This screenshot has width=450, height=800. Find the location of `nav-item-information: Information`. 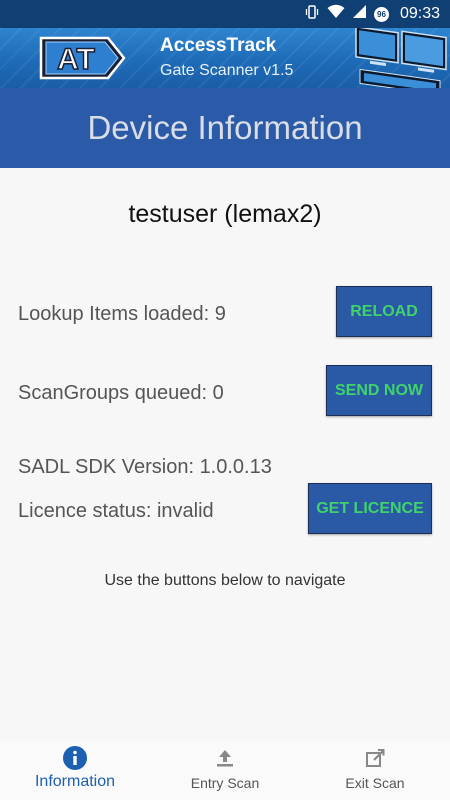

nav-item-information: Information is located at coordinates (75, 770).